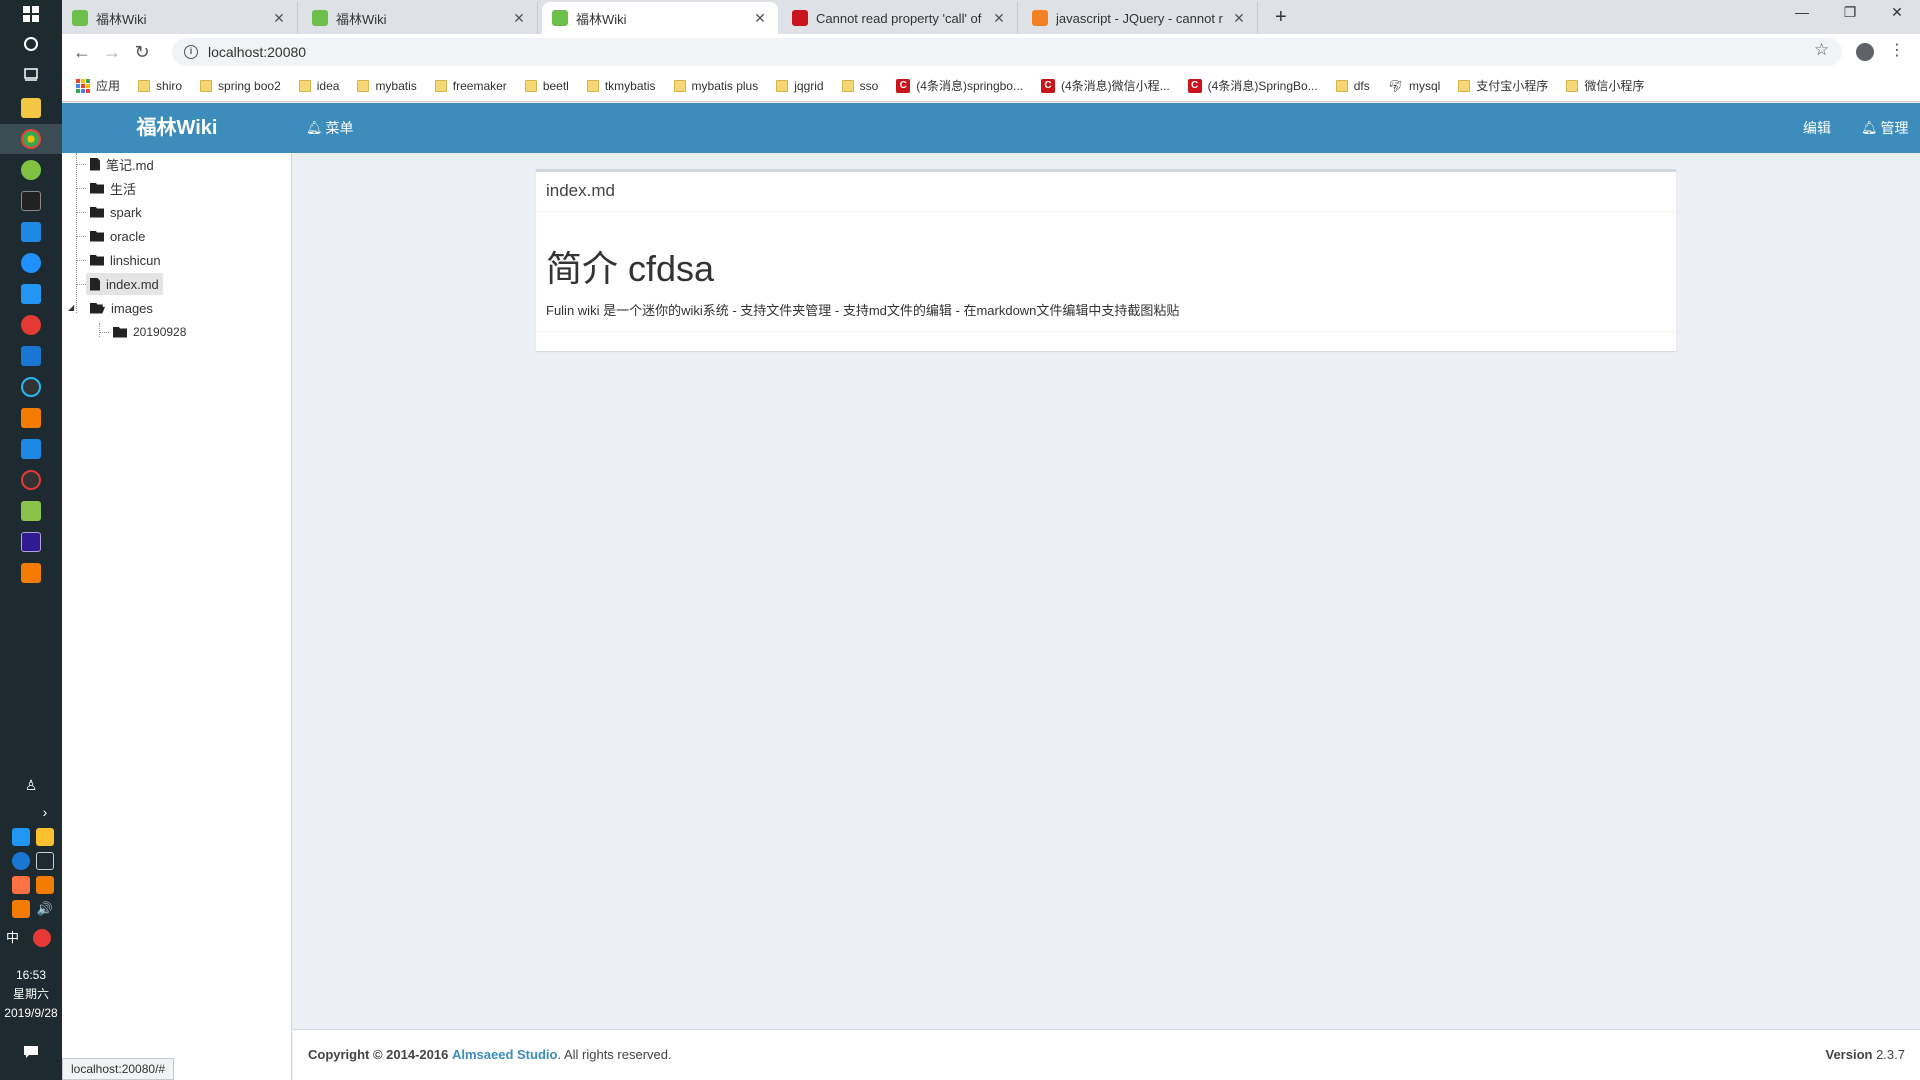  Describe the element at coordinates (42, 938) in the screenshot. I see `sogou-ime-icon` at that location.